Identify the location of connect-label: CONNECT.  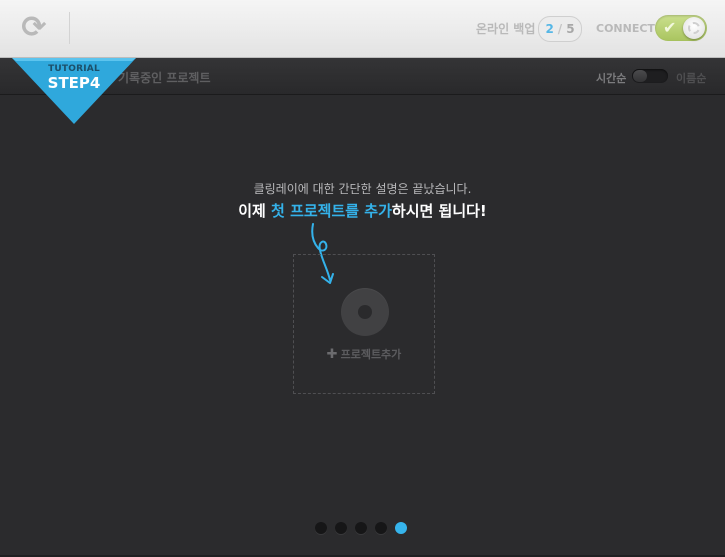
(625, 28).